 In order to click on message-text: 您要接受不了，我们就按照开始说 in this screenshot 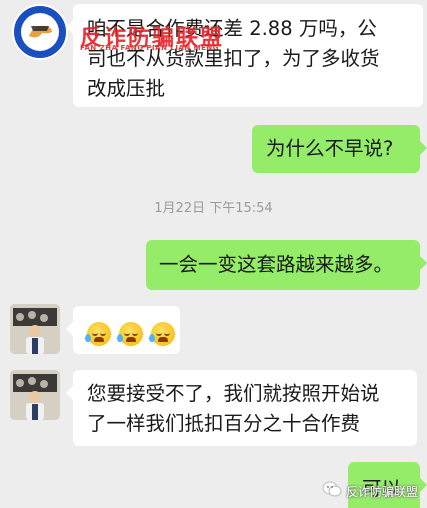, I will do `click(233, 393)`.